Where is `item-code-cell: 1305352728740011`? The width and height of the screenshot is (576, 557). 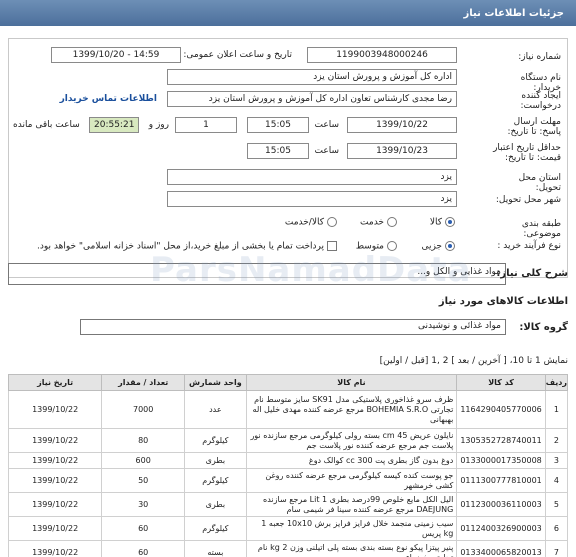 item-code-cell: 1305352728740011 is located at coordinates (501, 440).